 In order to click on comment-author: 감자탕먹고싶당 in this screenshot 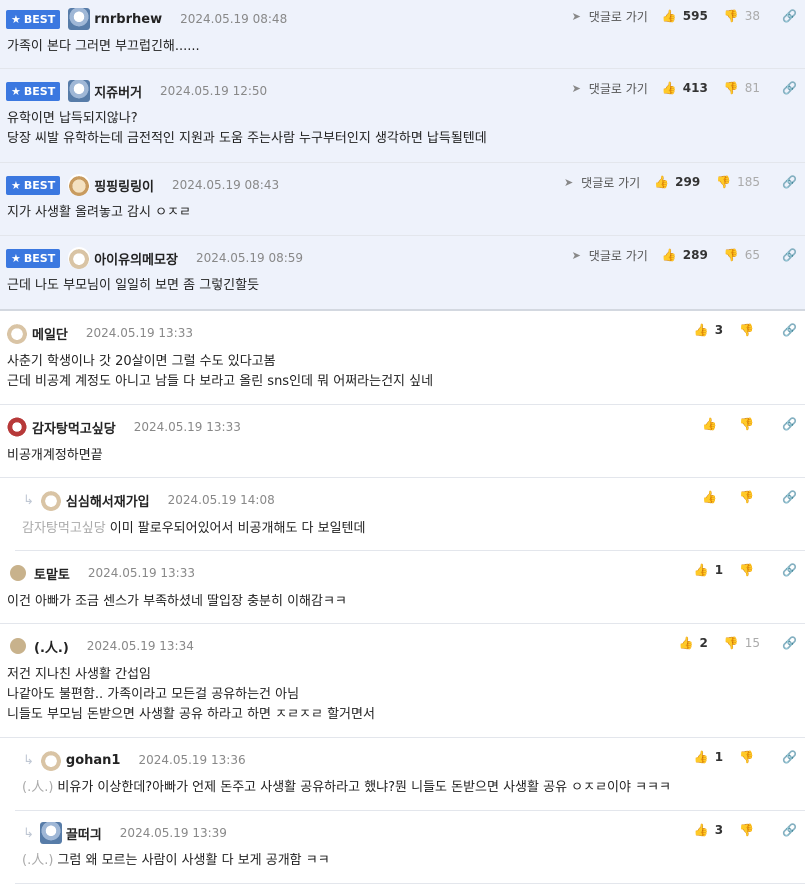, I will do `click(74, 427)`.